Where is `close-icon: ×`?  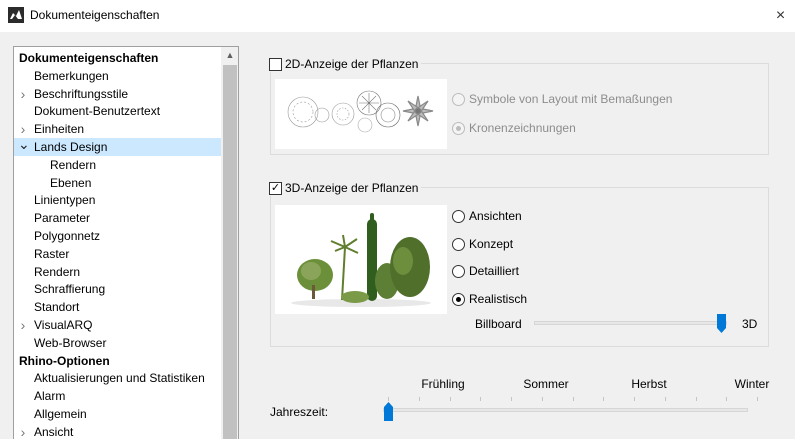 close-icon: × is located at coordinates (780, 15).